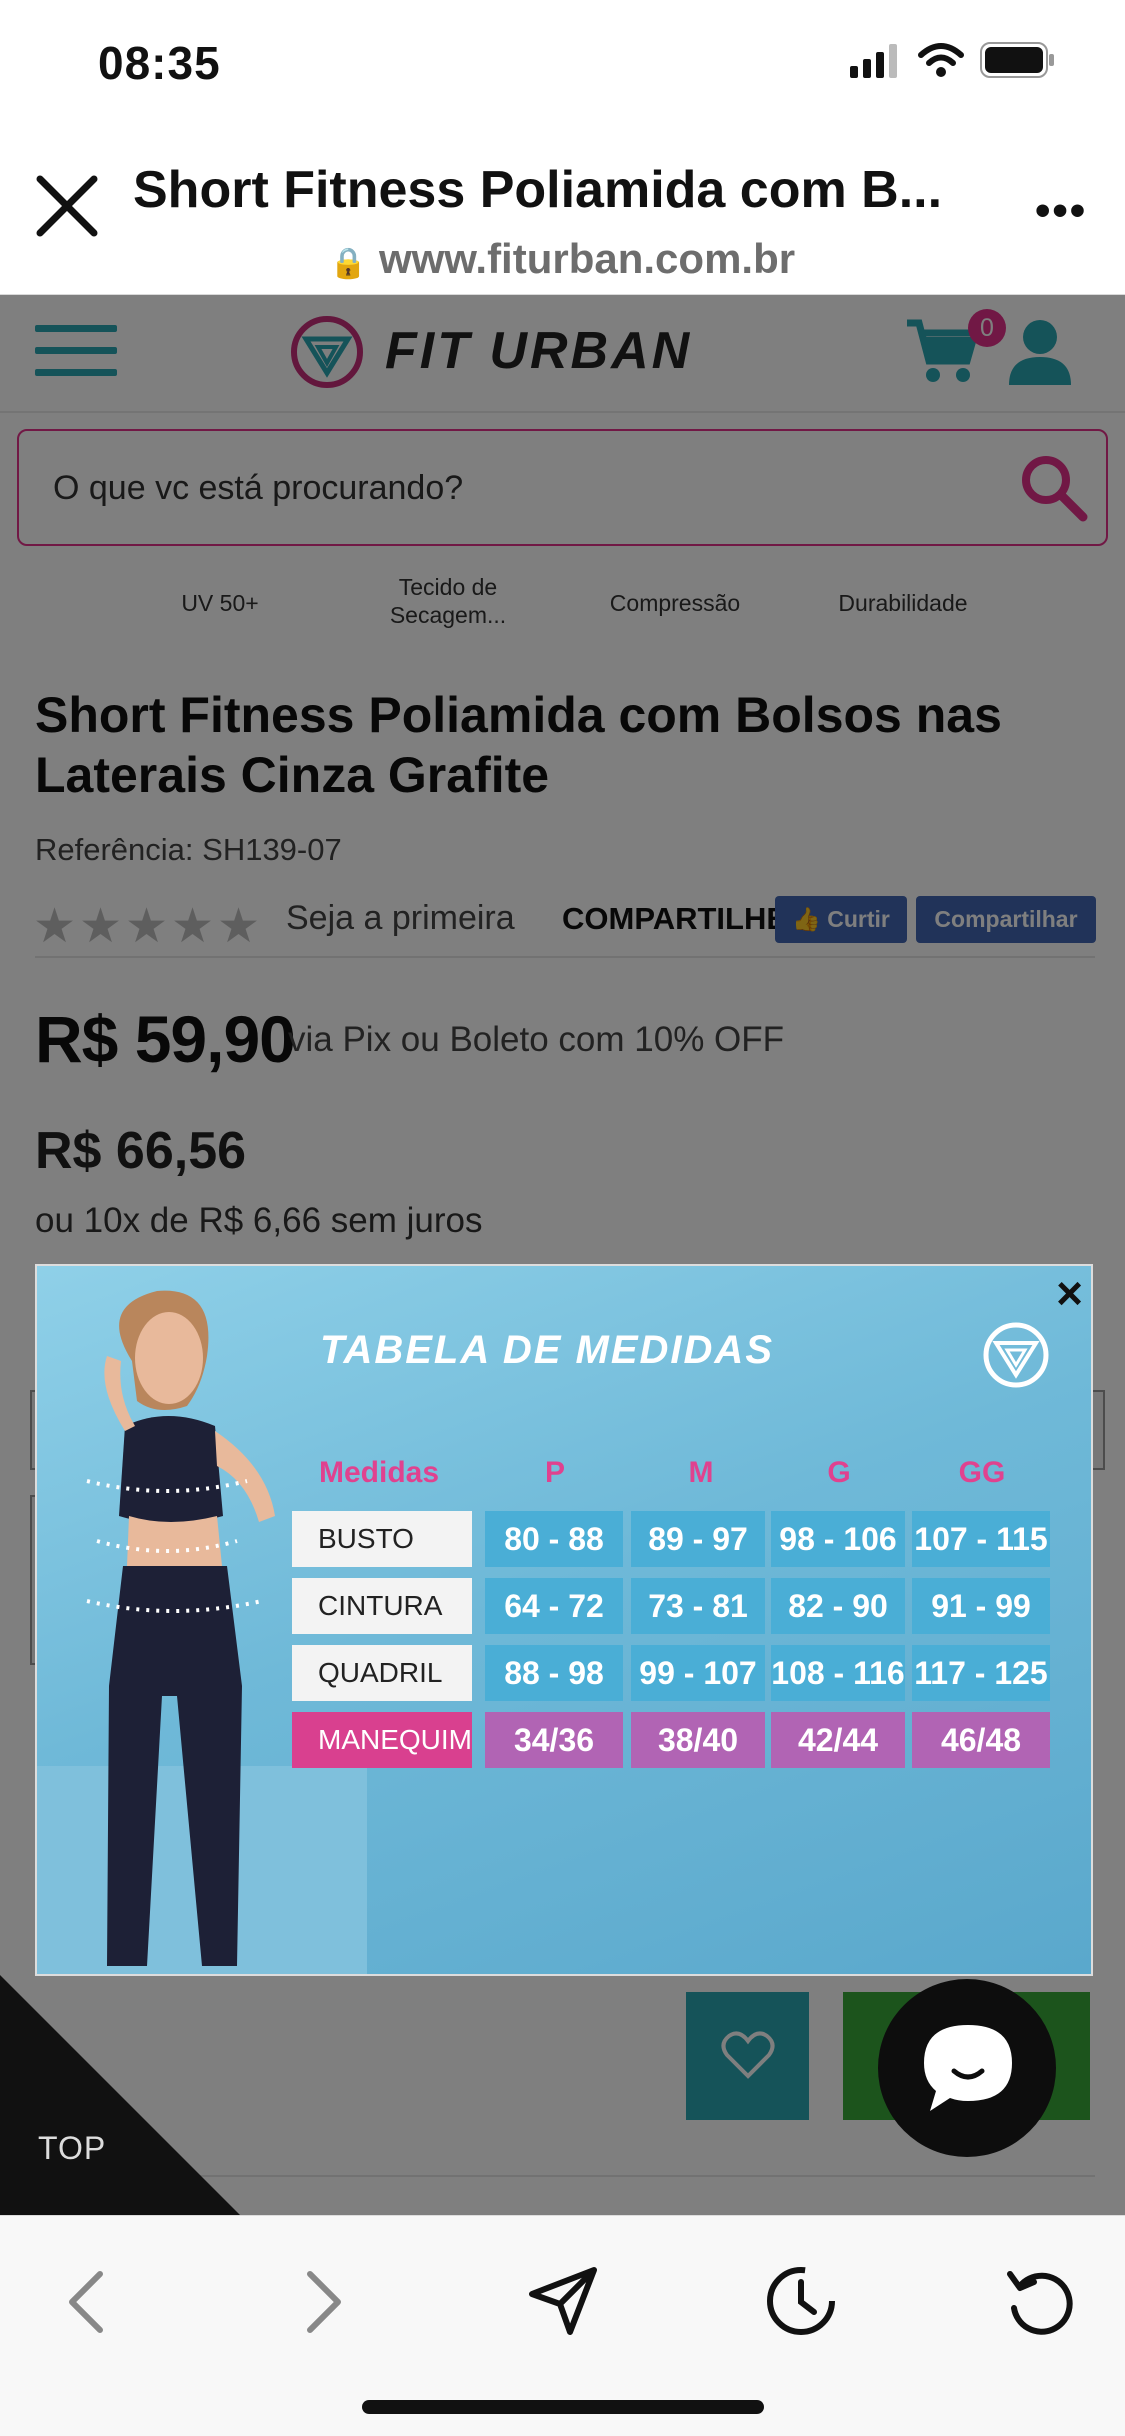 This screenshot has height=2436, width=1125. I want to click on table-cell: 42/44, so click(838, 1740).